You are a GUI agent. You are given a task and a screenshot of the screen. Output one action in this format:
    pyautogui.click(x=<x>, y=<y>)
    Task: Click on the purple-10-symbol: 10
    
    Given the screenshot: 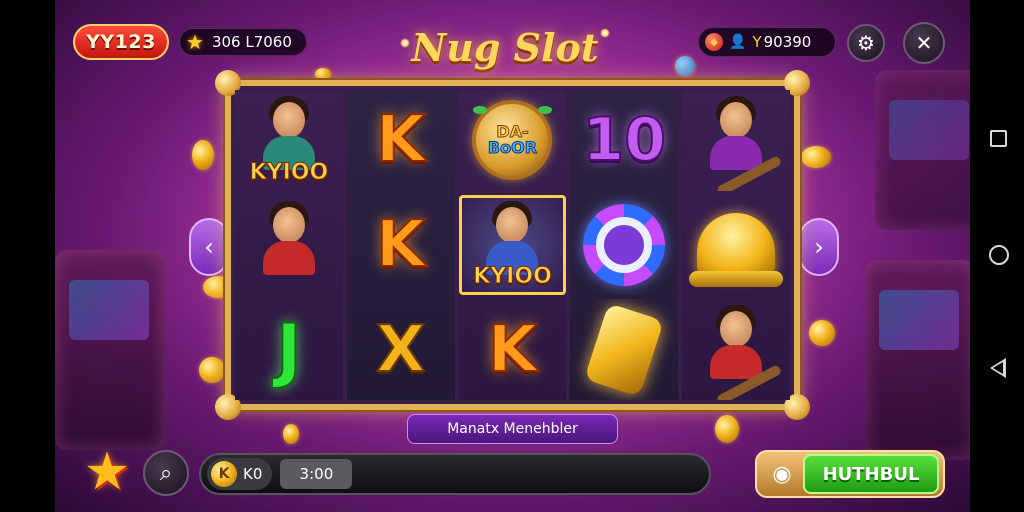 What is the action you would take?
    pyautogui.click(x=624, y=140)
    